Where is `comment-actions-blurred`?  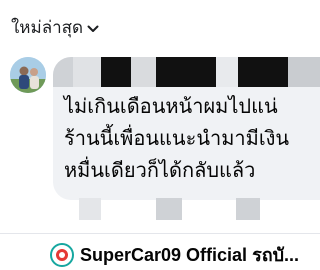
comment-actions-blurred is located at coordinates (160, 209).